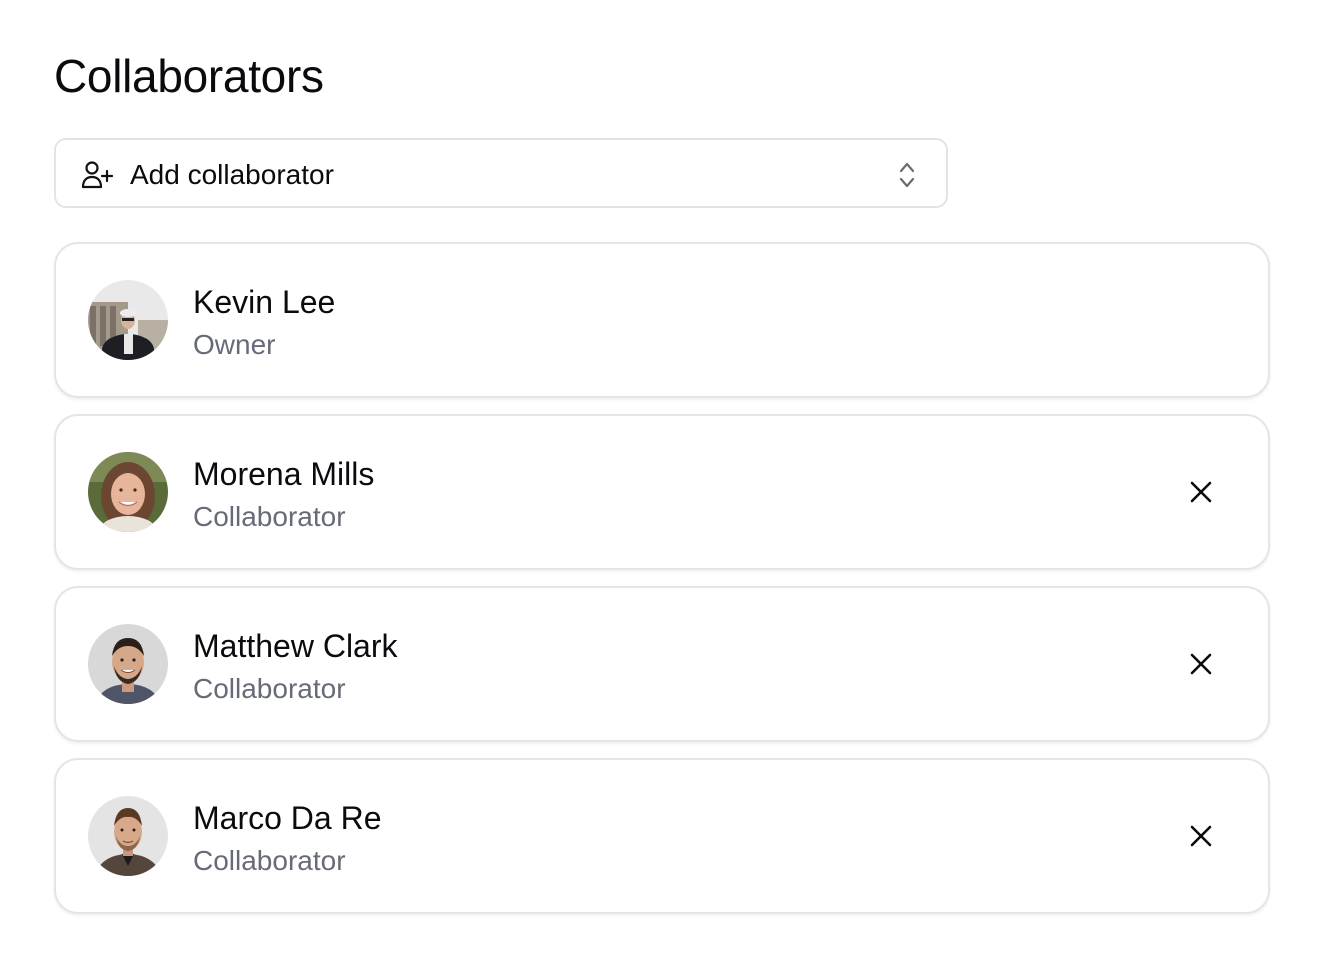 The width and height of the screenshot is (1322, 968). I want to click on add-collaborator-select: Add collaborator, so click(501, 173).